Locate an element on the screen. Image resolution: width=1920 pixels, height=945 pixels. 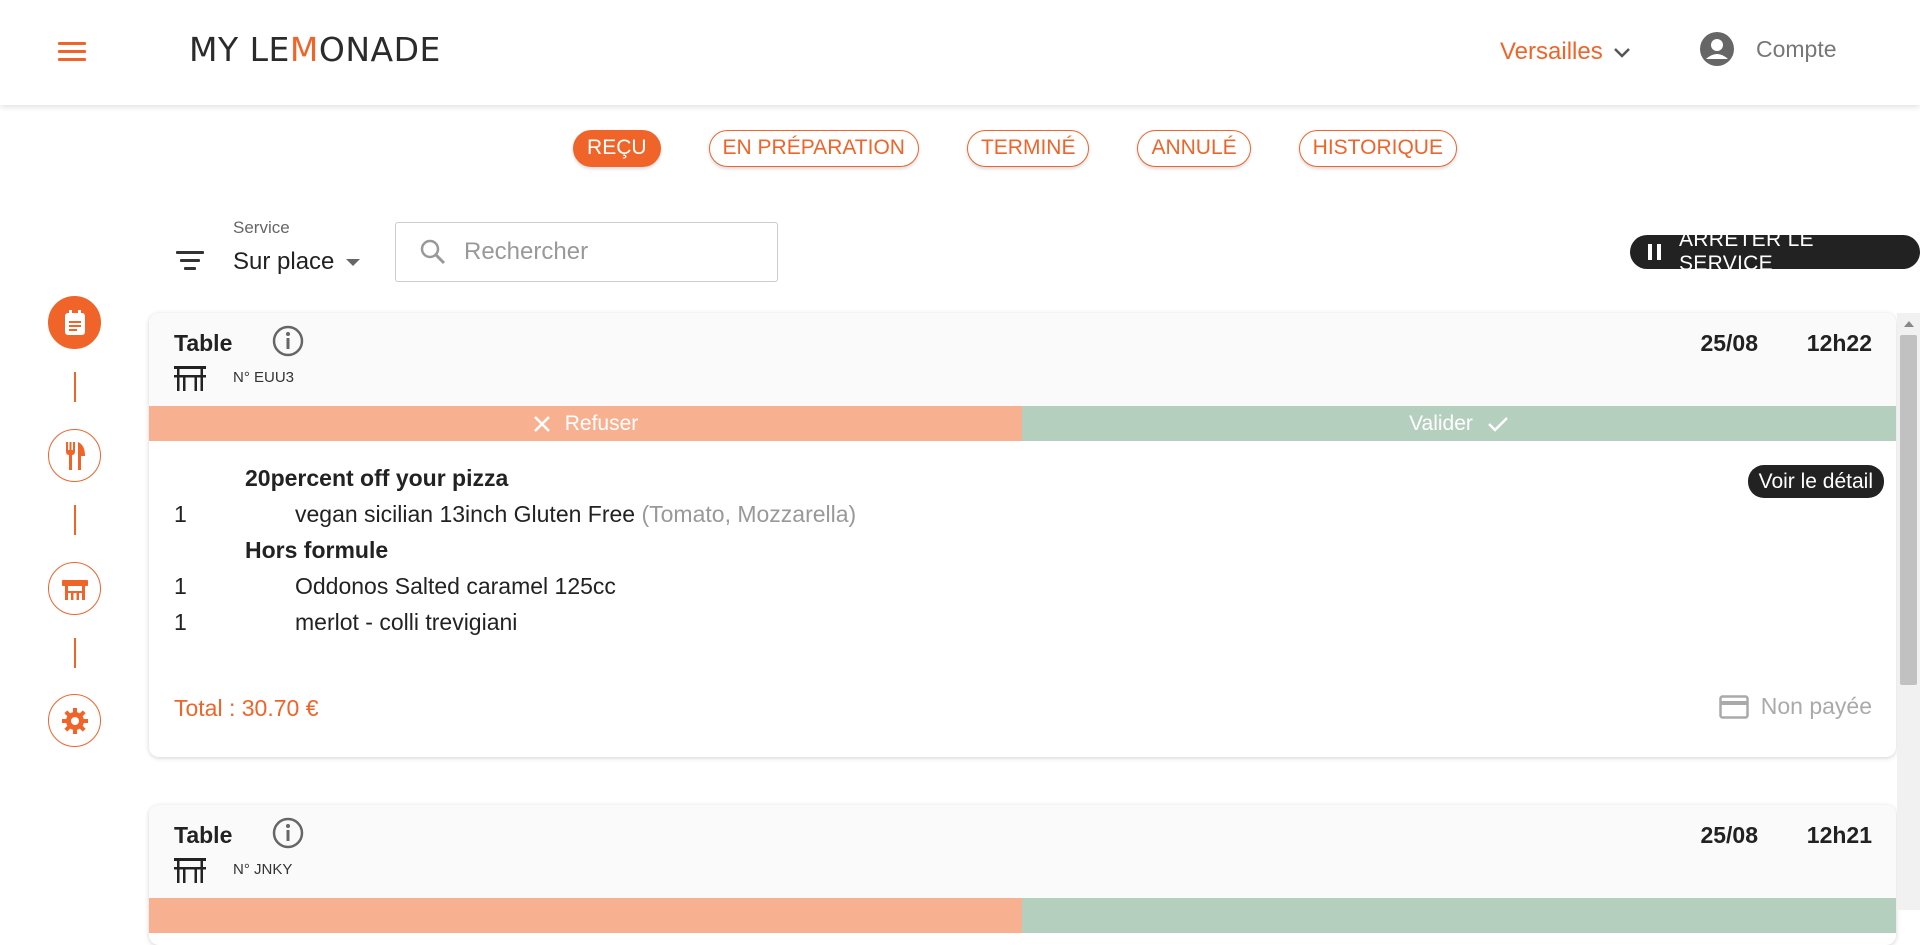
orders-icon is located at coordinates (74, 322).